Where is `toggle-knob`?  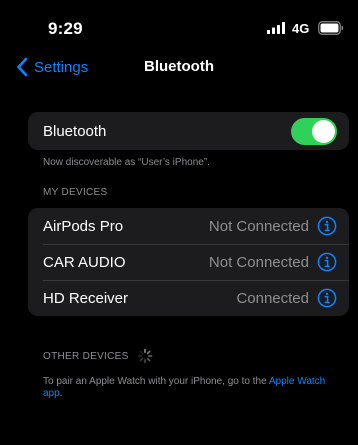 toggle-knob is located at coordinates (323, 131).